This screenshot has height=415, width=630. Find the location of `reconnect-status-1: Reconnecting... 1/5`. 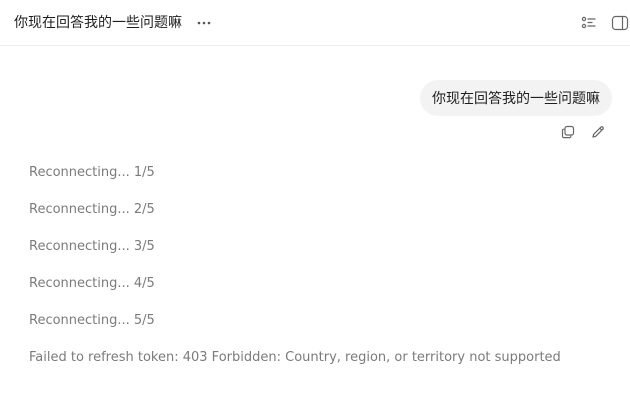

reconnect-status-1: Reconnecting... 1/5 is located at coordinates (92, 172).